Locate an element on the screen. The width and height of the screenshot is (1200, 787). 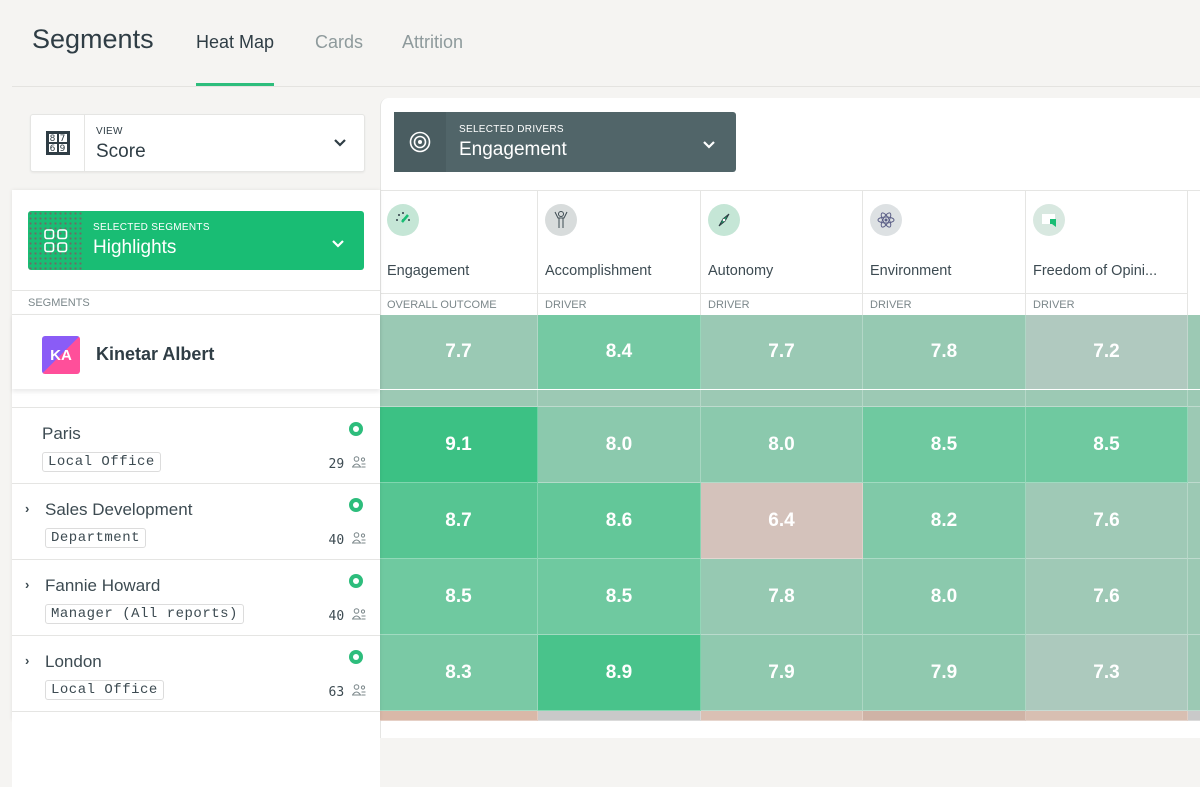
column-header: Engagement OVERALL OUTCOME is located at coordinates (459, 252).